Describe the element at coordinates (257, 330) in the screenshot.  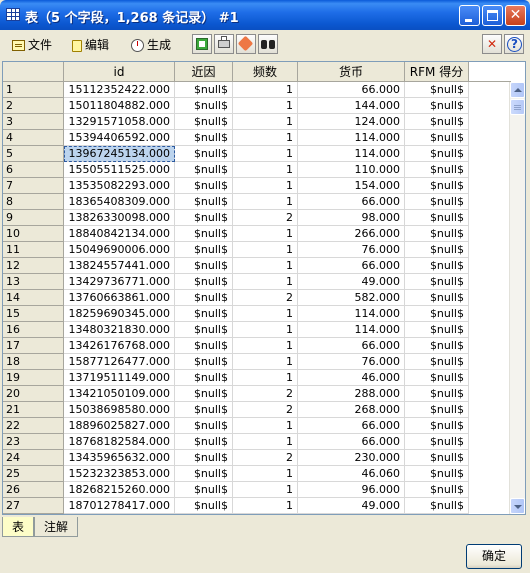
I see `table-row: 16 13480321830.000 $null$ 1 114.000 $null$` at that location.